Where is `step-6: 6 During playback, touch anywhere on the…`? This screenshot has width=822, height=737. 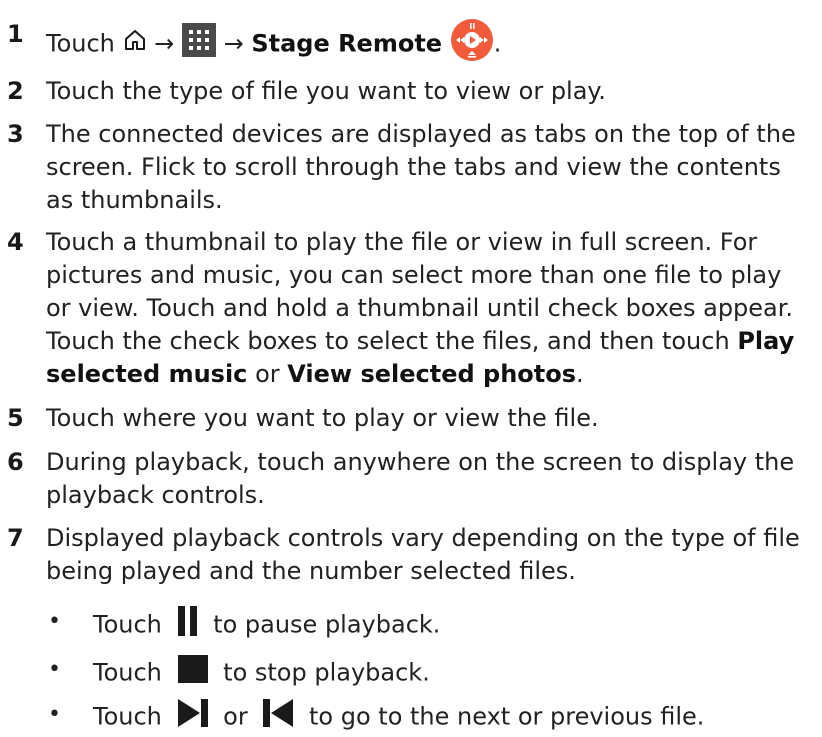 step-6: 6 During playback, touch anywhere on the… is located at coordinates (405, 479).